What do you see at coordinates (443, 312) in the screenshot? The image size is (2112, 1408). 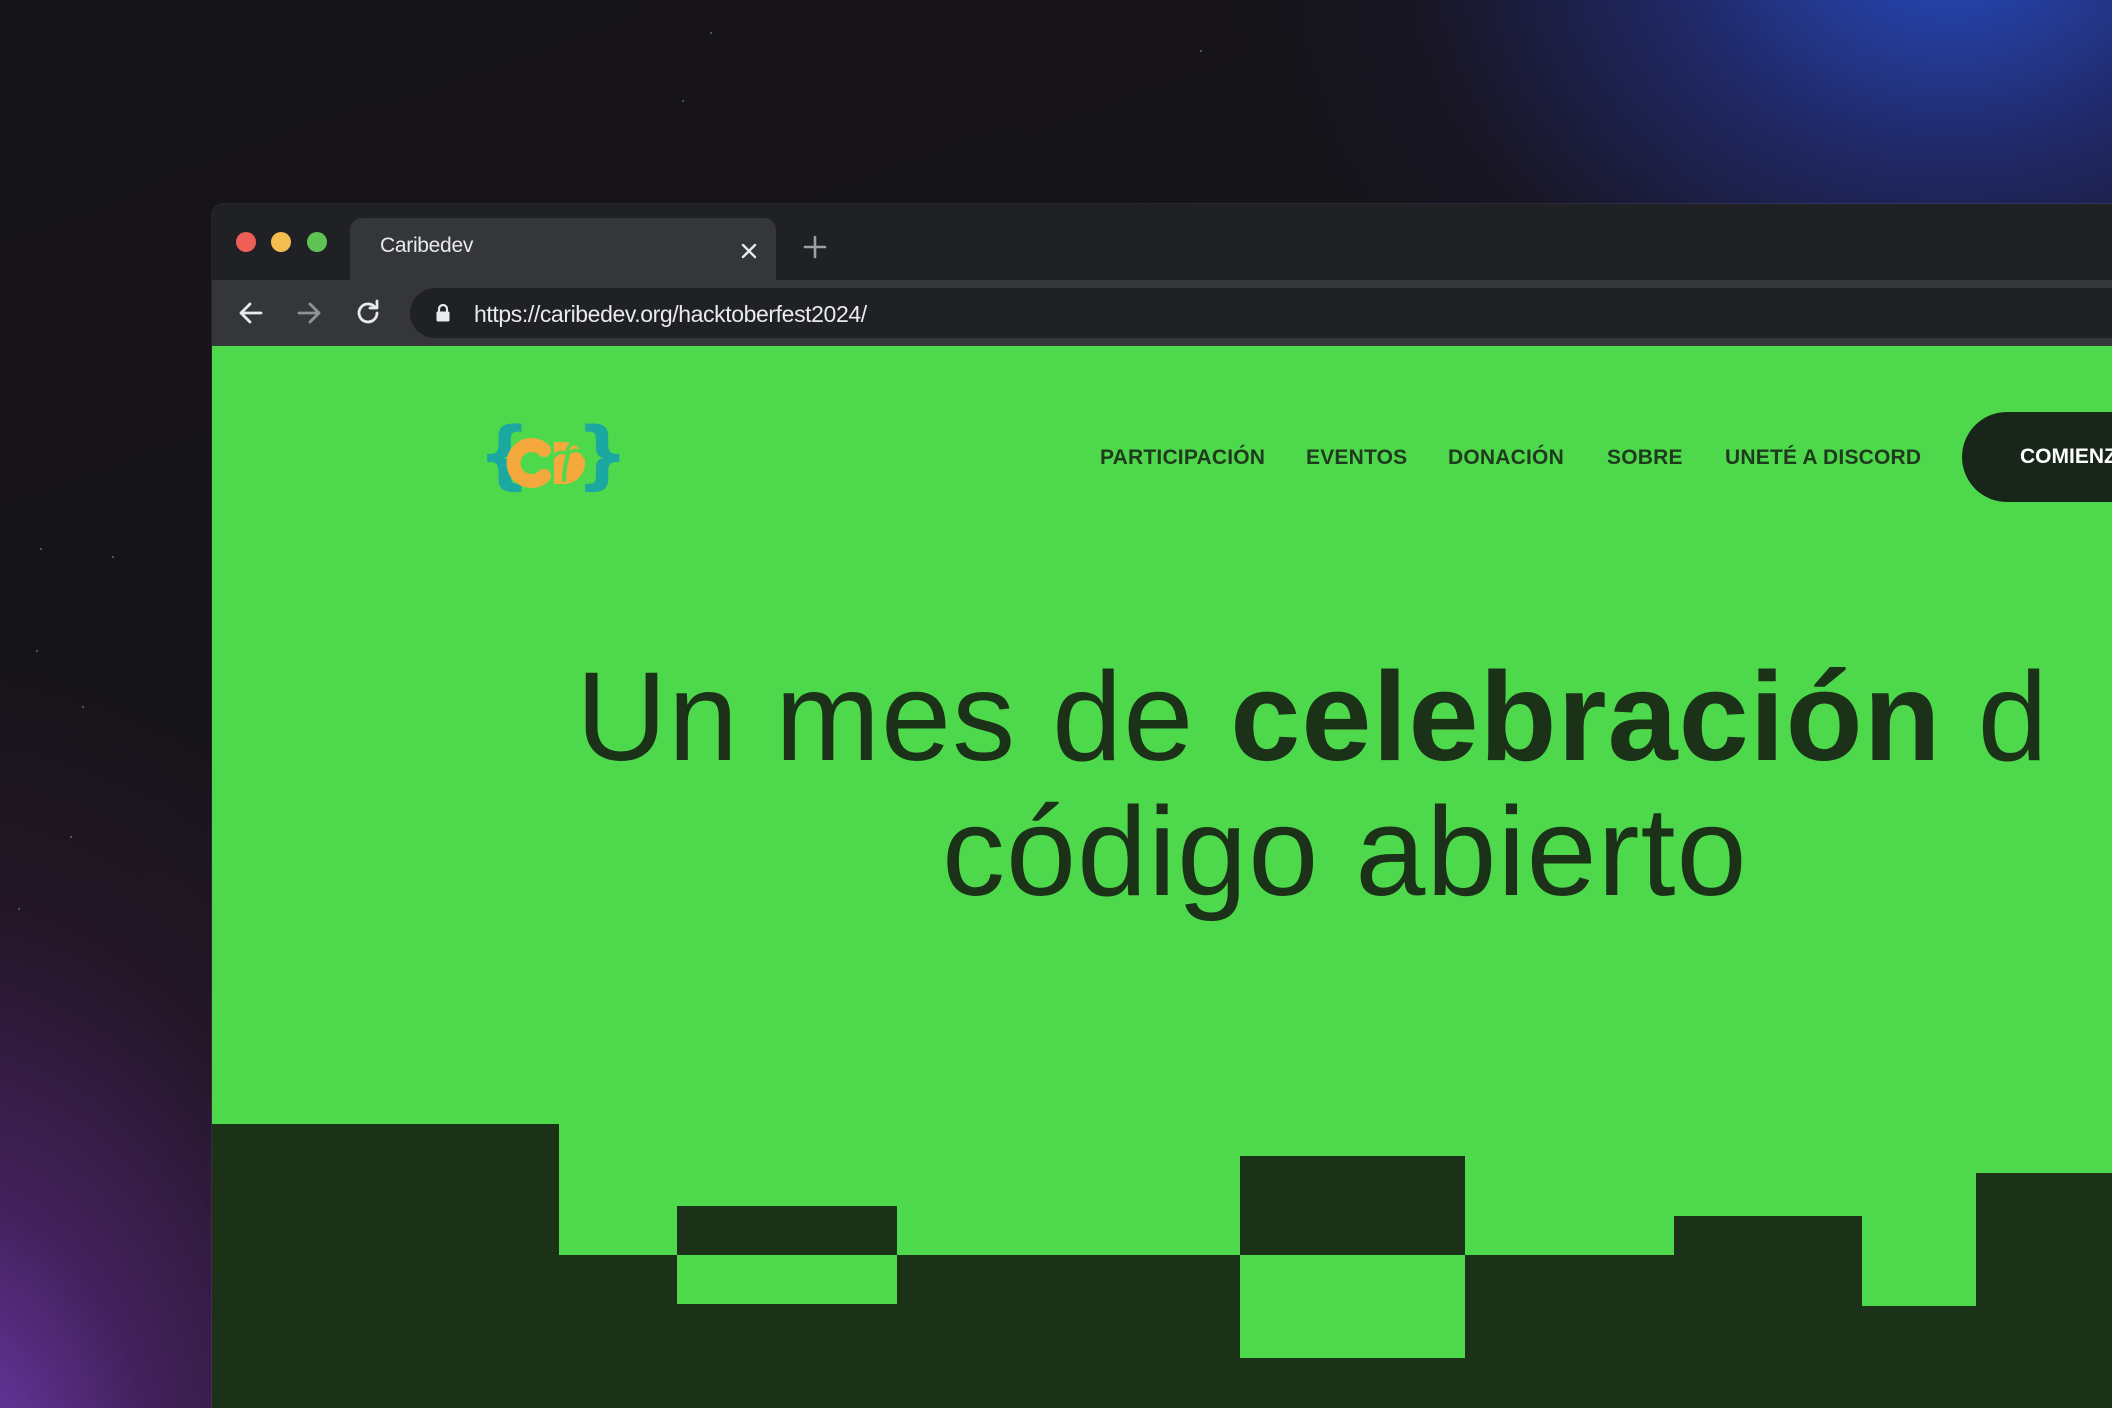 I see `lock-icon` at bounding box center [443, 312].